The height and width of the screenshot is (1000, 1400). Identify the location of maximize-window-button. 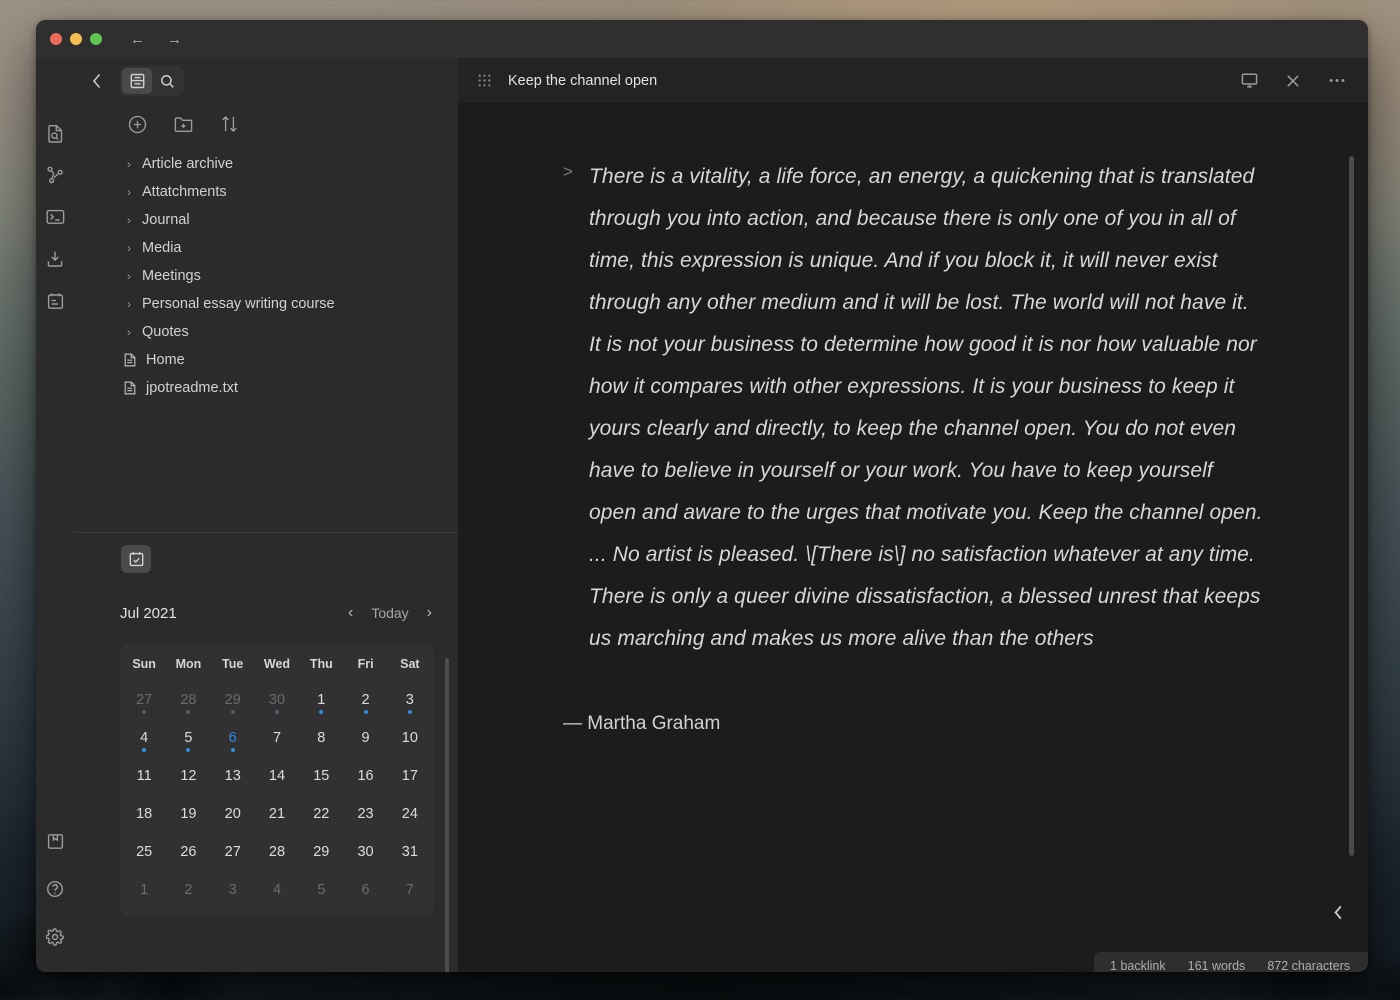
(96, 39).